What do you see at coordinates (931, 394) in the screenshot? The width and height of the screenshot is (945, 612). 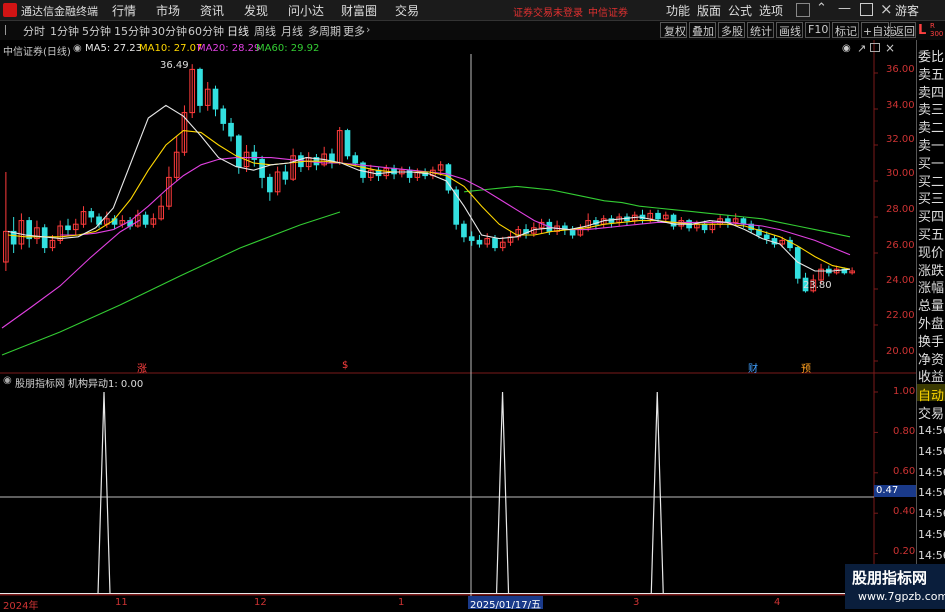 I see `auto-label: 自动` at bounding box center [931, 394].